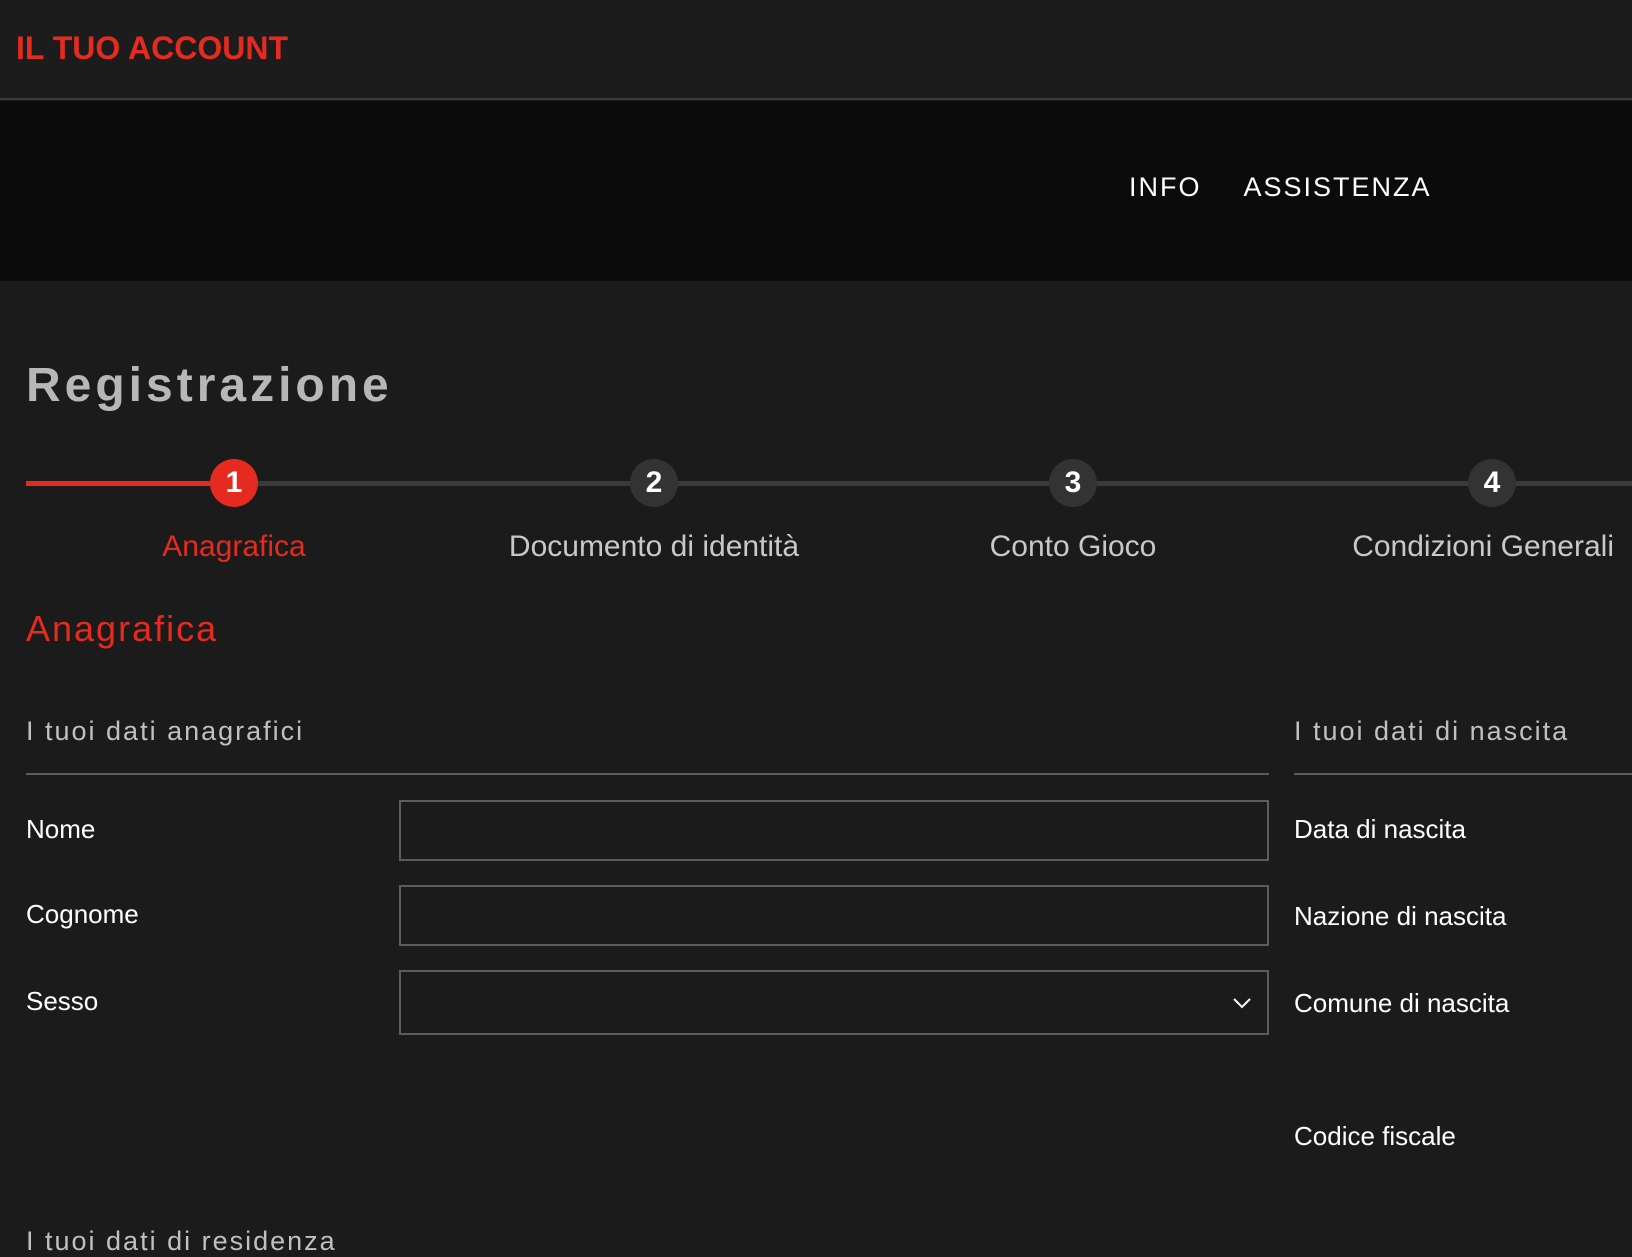  What do you see at coordinates (165, 731) in the screenshot?
I see `personal-data-heading: I tuoi dati anagrafici` at bounding box center [165, 731].